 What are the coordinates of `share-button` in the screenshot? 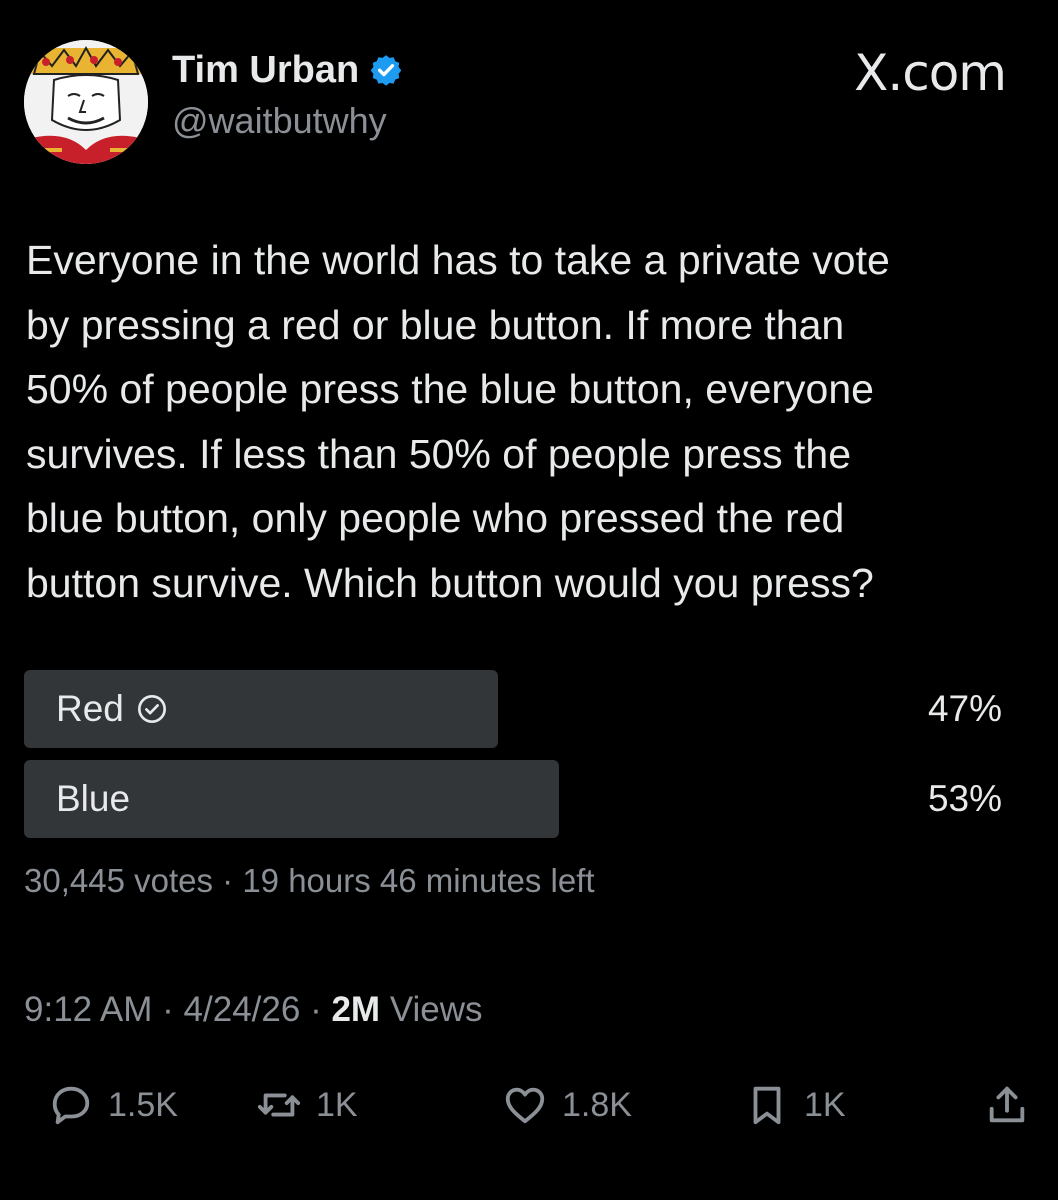 It's located at (1007, 1105).